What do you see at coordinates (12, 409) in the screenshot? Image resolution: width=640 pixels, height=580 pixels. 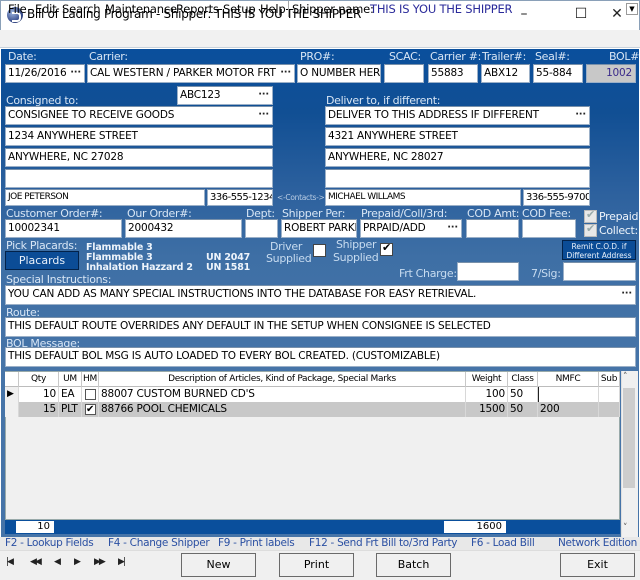 I see `row-selector` at bounding box center [12, 409].